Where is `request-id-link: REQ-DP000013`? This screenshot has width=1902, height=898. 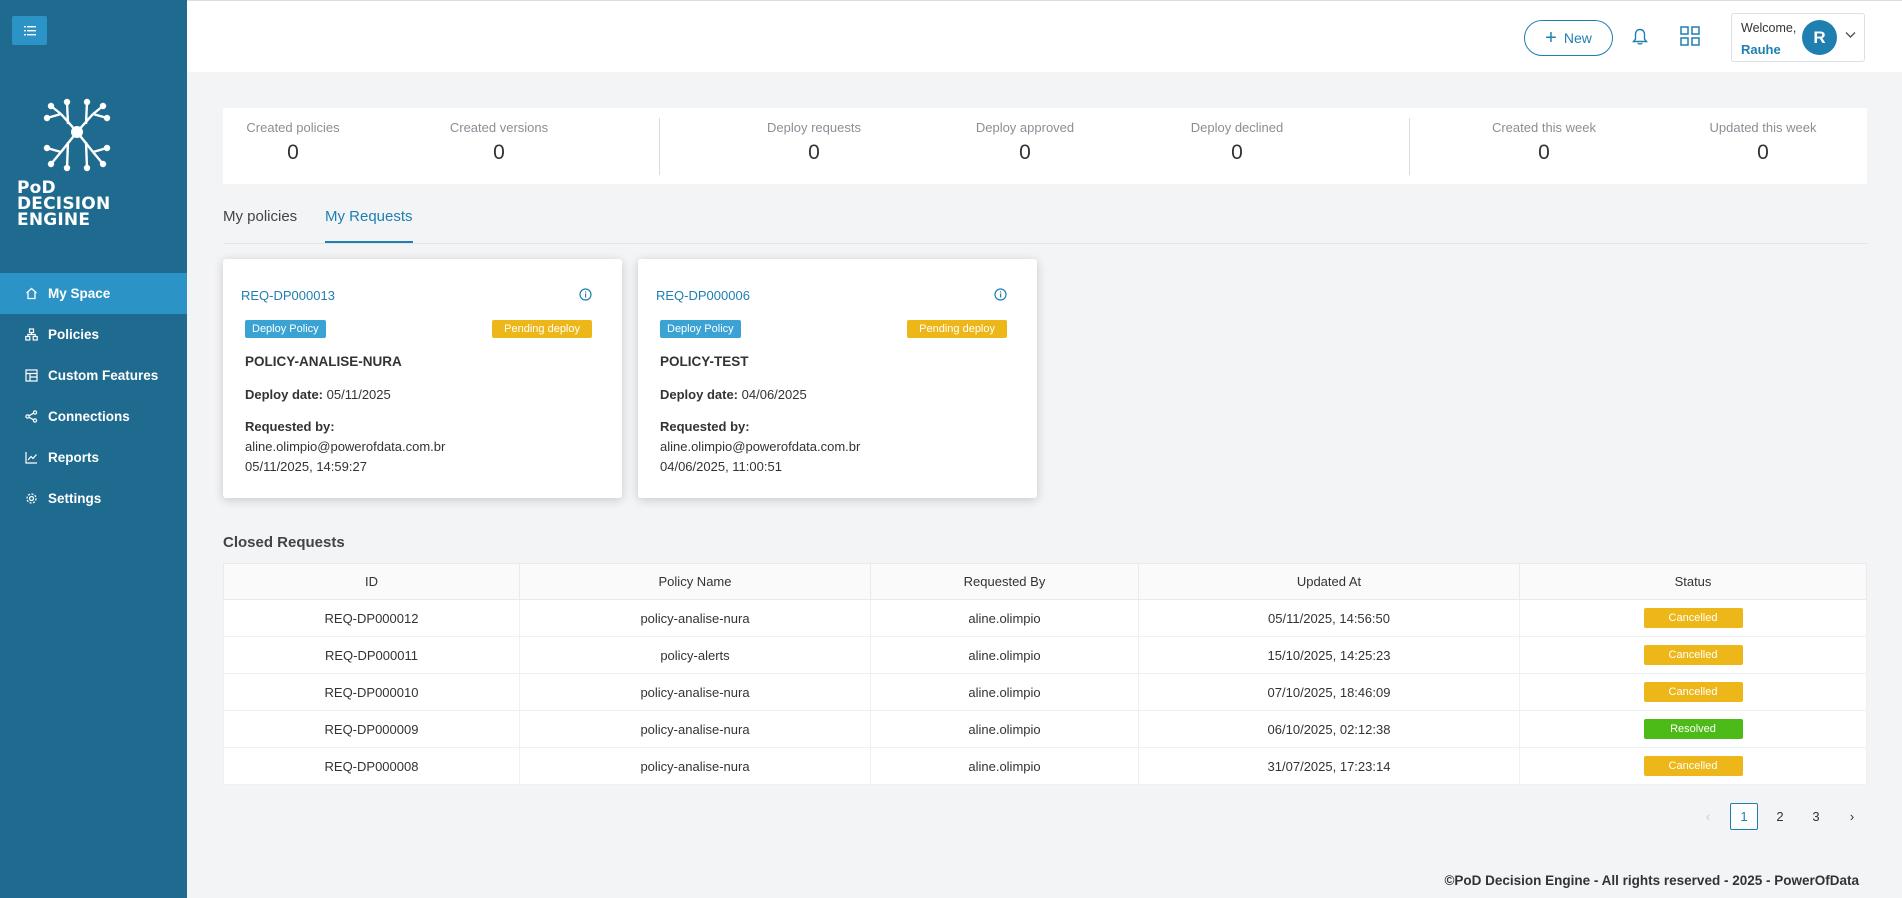 request-id-link: REQ-DP000013 is located at coordinates (288, 295).